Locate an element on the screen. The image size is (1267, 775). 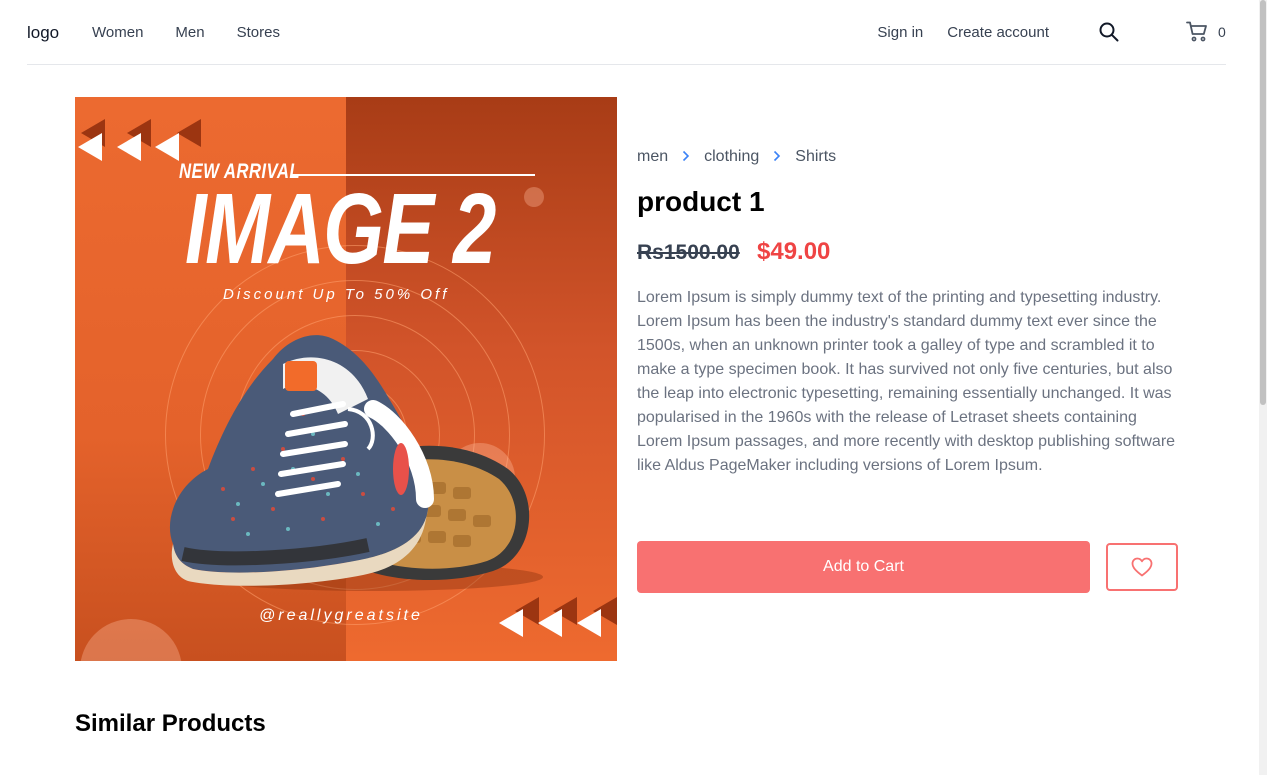
cart-button: 0 is located at coordinates (1206, 31).